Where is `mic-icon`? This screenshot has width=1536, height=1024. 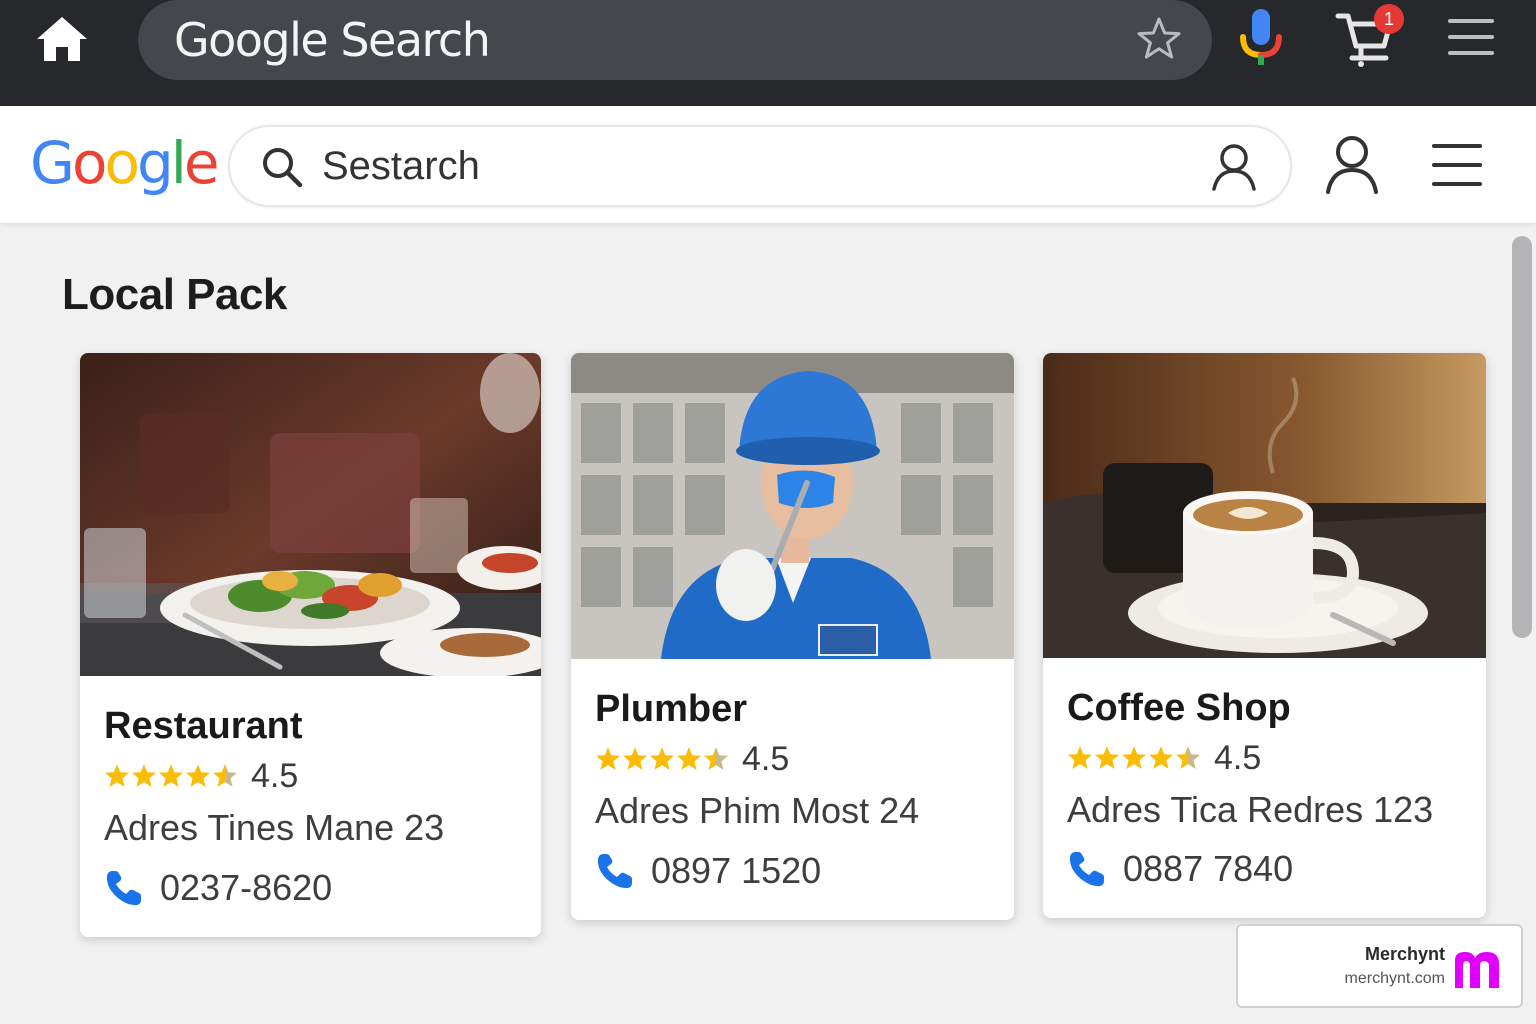 mic-icon is located at coordinates (1261, 37).